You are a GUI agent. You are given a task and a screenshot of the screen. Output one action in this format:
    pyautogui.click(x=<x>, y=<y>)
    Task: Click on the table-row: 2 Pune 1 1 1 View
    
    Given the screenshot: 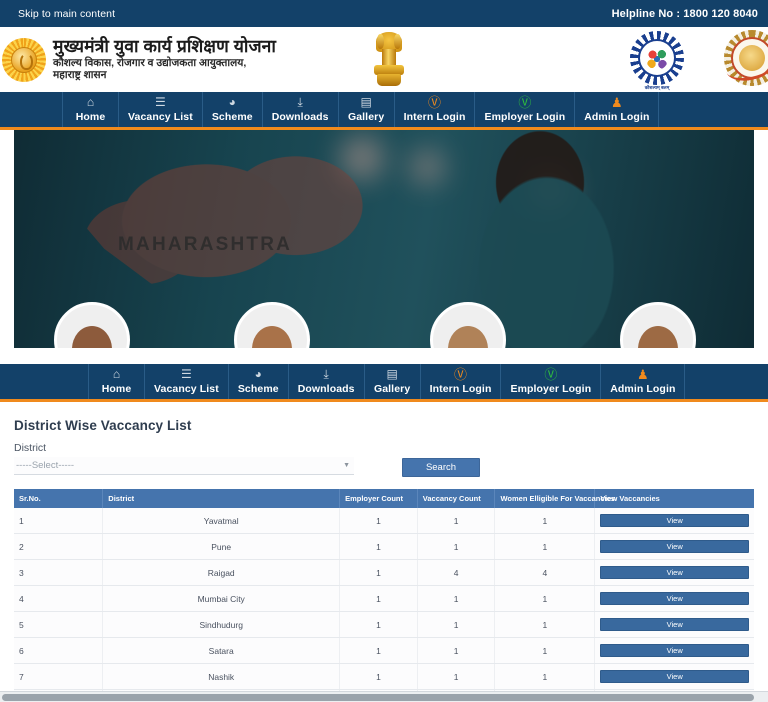 What is the action you would take?
    pyautogui.click(x=384, y=546)
    